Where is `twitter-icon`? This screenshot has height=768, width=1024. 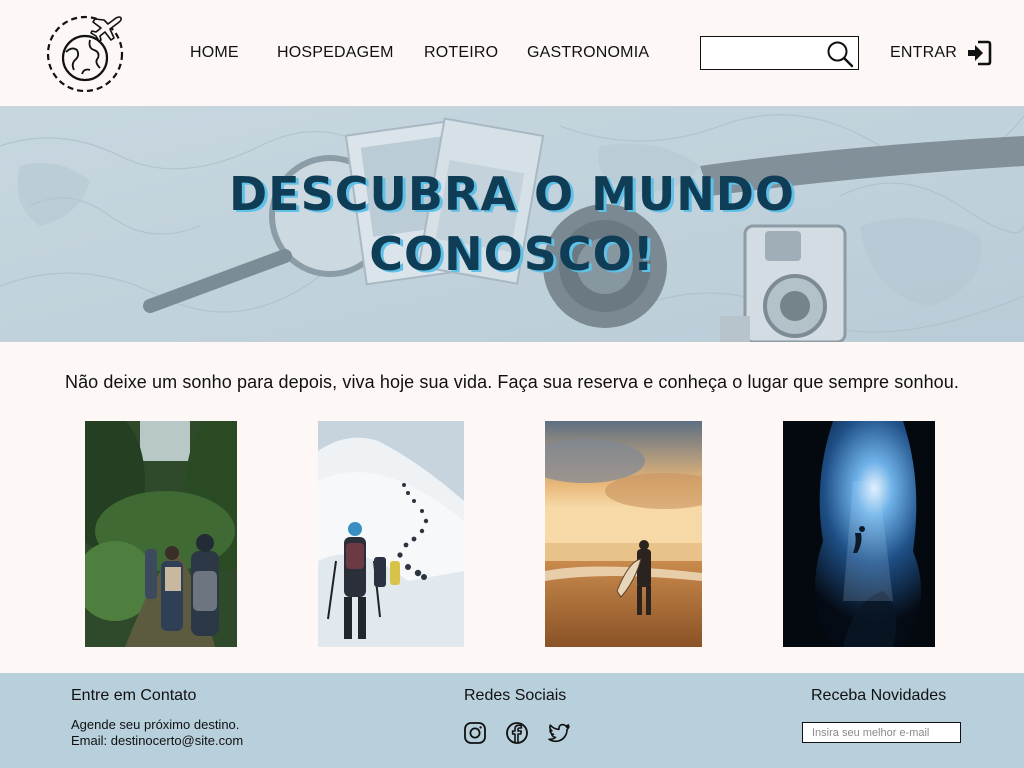
twitter-icon is located at coordinates (559, 733).